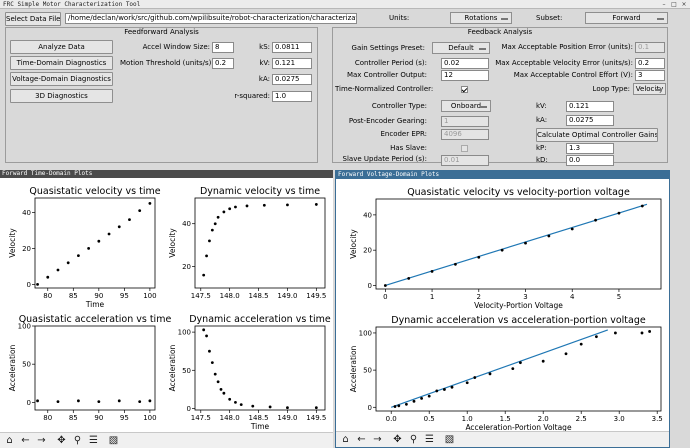  I want to click on maximize-icon: □, so click(674, 4).